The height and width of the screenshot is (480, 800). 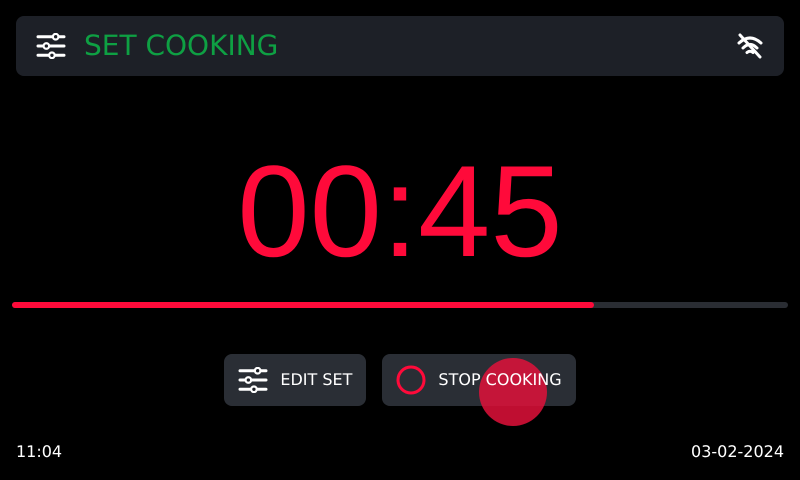 I want to click on clock-time: 11:04, so click(x=39, y=452).